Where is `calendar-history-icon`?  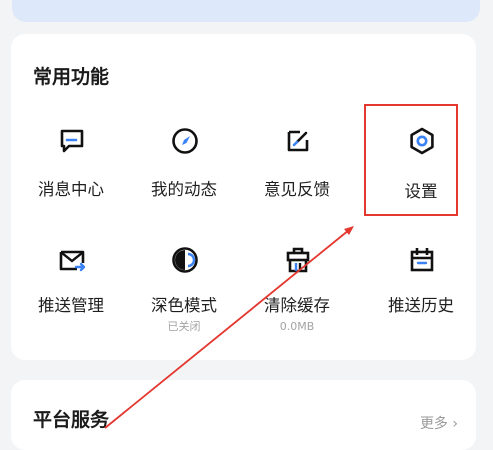 calendar-history-icon is located at coordinates (422, 260).